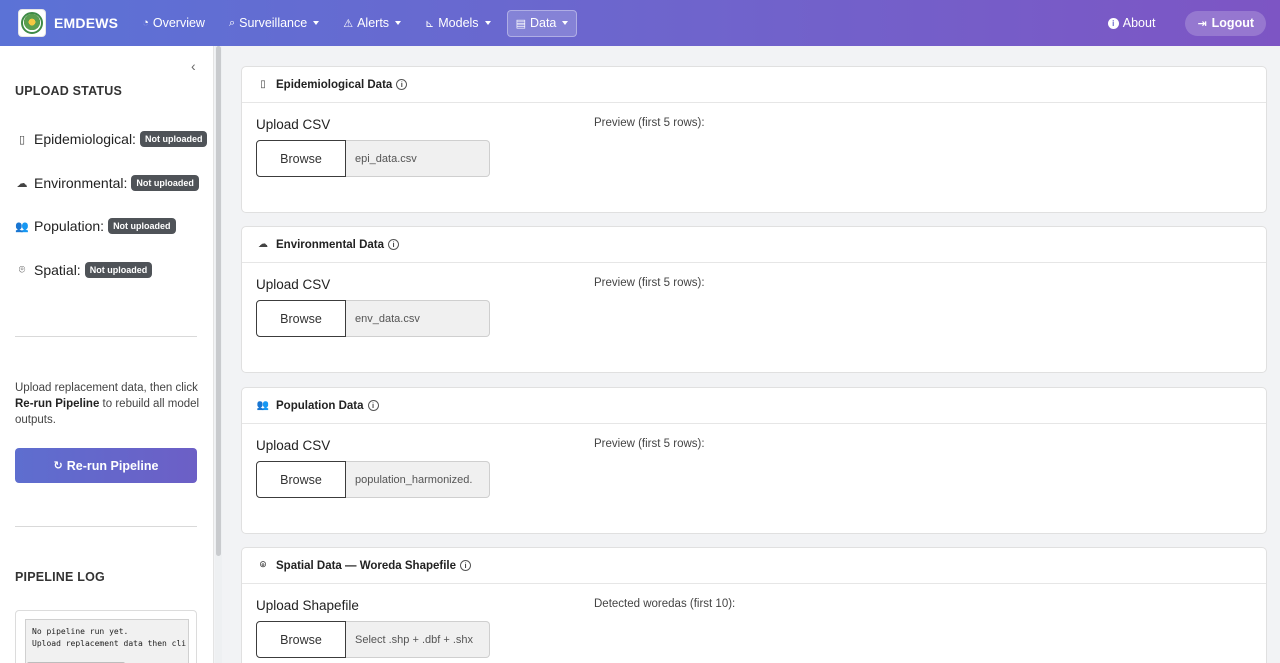 This screenshot has height=663, width=1280. I want to click on status-label: Spatial:, so click(57, 270).